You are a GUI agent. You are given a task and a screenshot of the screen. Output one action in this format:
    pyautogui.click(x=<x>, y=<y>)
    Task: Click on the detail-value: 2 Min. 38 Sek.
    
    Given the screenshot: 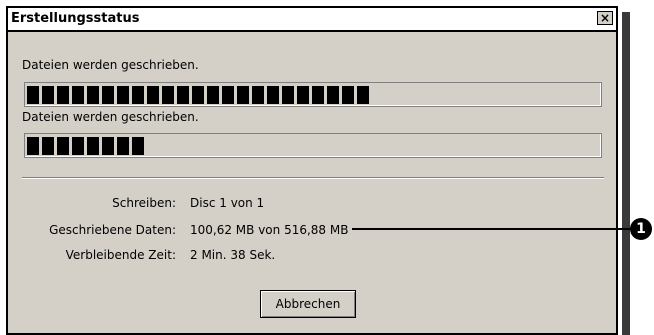 What is the action you would take?
    pyautogui.click(x=233, y=255)
    